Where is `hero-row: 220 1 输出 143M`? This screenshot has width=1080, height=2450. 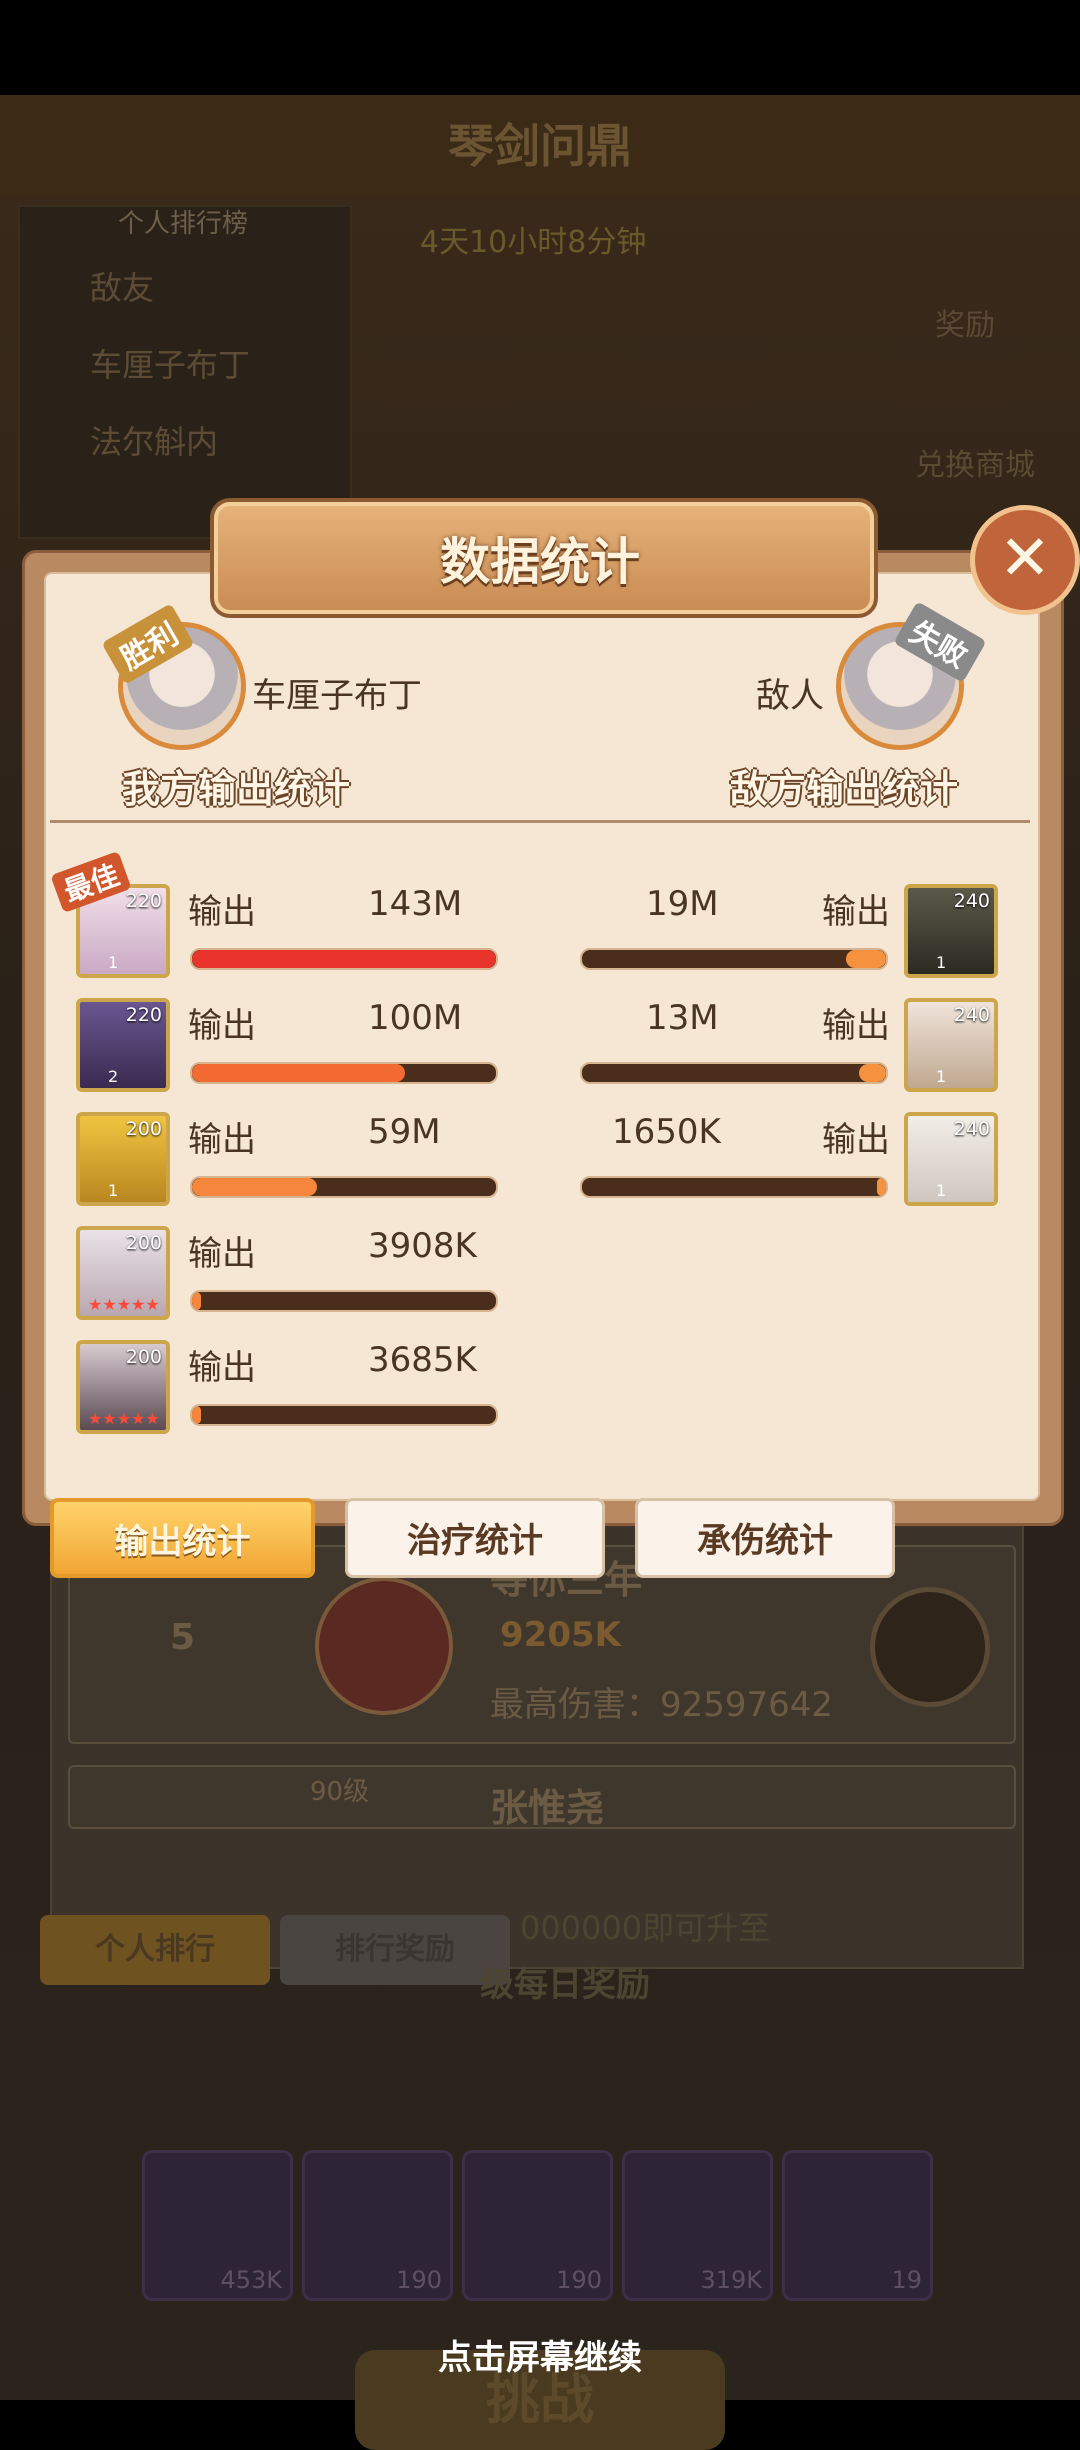
hero-row: 220 1 输出 143M is located at coordinates (288, 934).